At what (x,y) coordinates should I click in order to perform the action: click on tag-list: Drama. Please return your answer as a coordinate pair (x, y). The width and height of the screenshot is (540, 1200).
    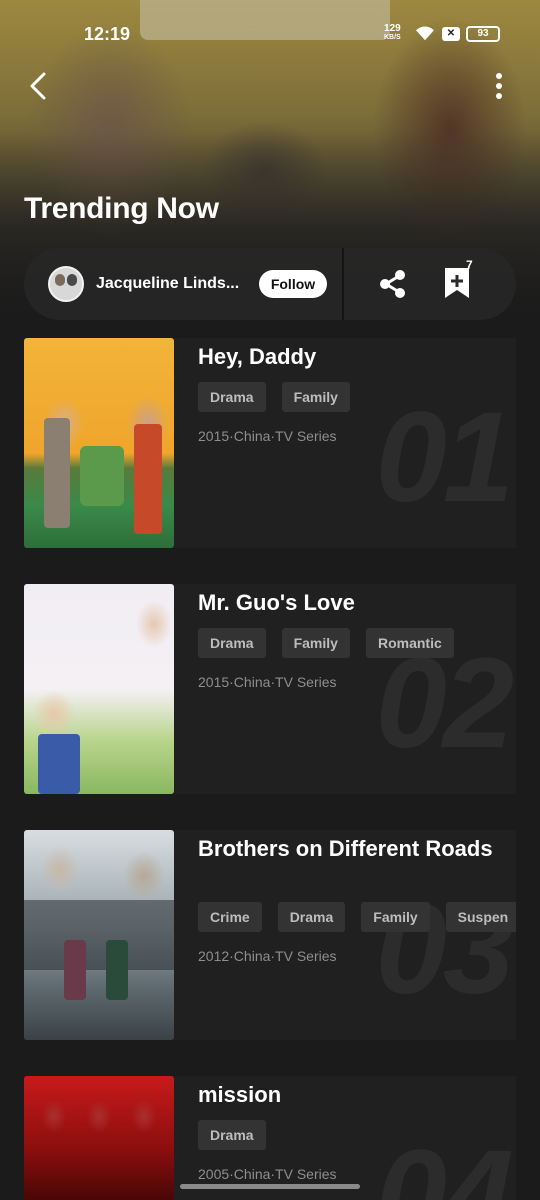
    Looking at the image, I should click on (232, 1135).